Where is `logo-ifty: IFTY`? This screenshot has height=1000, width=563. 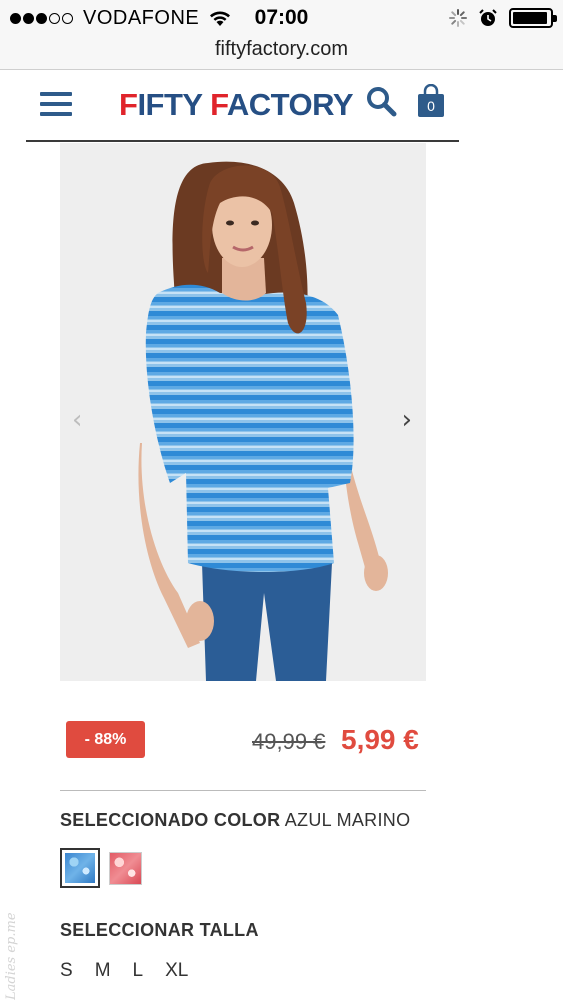 logo-ifty: IFTY is located at coordinates (174, 104).